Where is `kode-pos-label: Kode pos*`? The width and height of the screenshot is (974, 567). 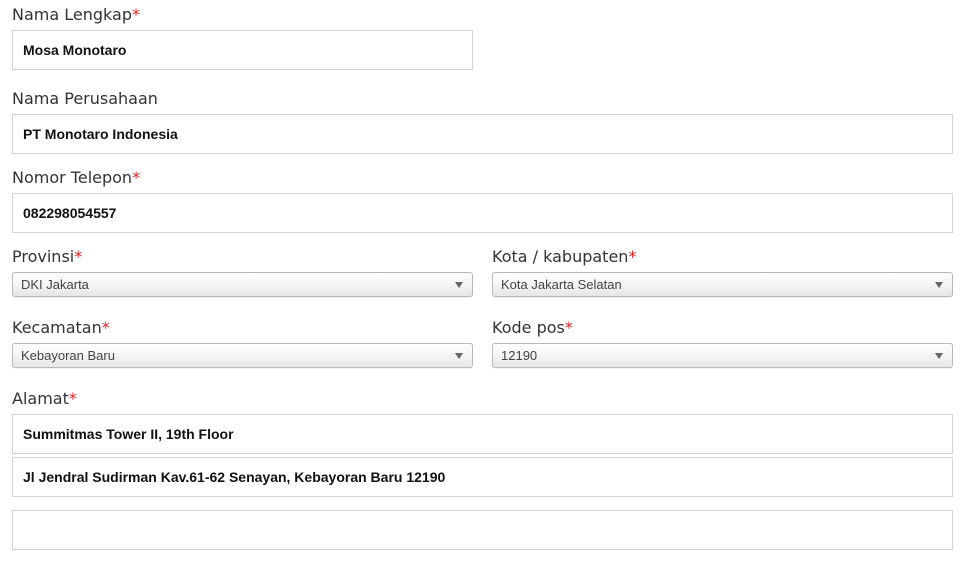
kode-pos-label: Kode pos* is located at coordinates (532, 328).